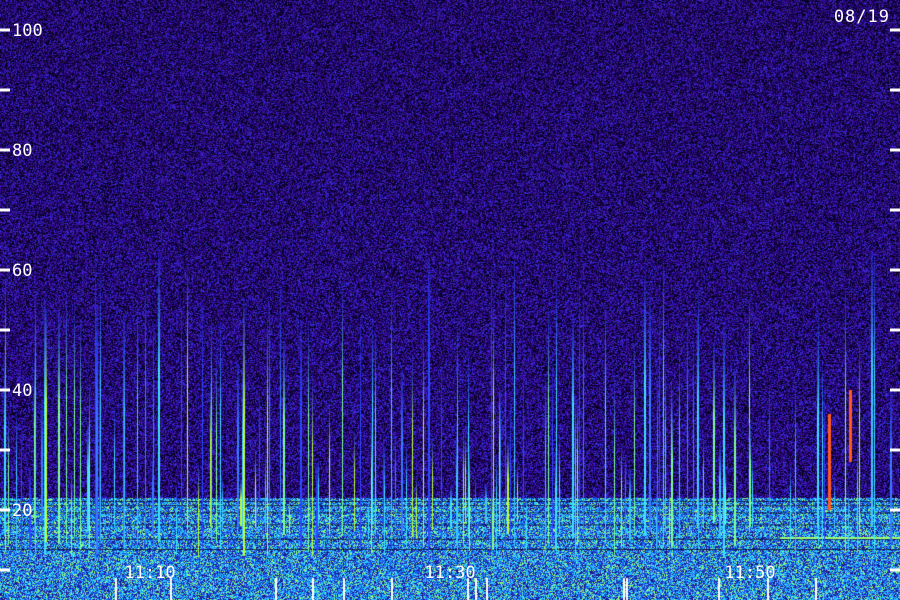 The image size is (900, 600). I want to click on x-axis: 11:10 11:30 11:50, so click(449, 573).